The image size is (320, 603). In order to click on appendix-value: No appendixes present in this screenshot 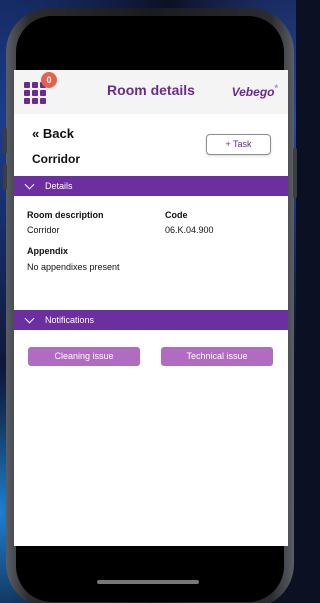, I will do `click(73, 267)`.